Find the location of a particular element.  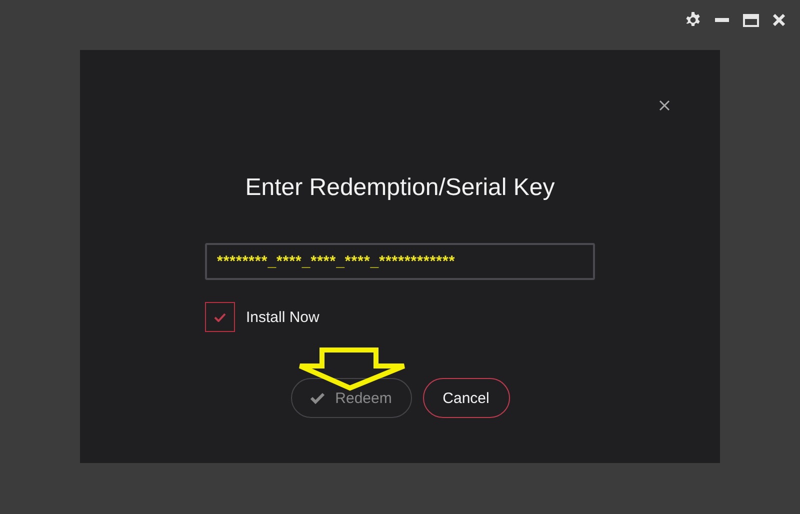

dialog-title: Enter Redemption/Serial Key is located at coordinates (400, 188).